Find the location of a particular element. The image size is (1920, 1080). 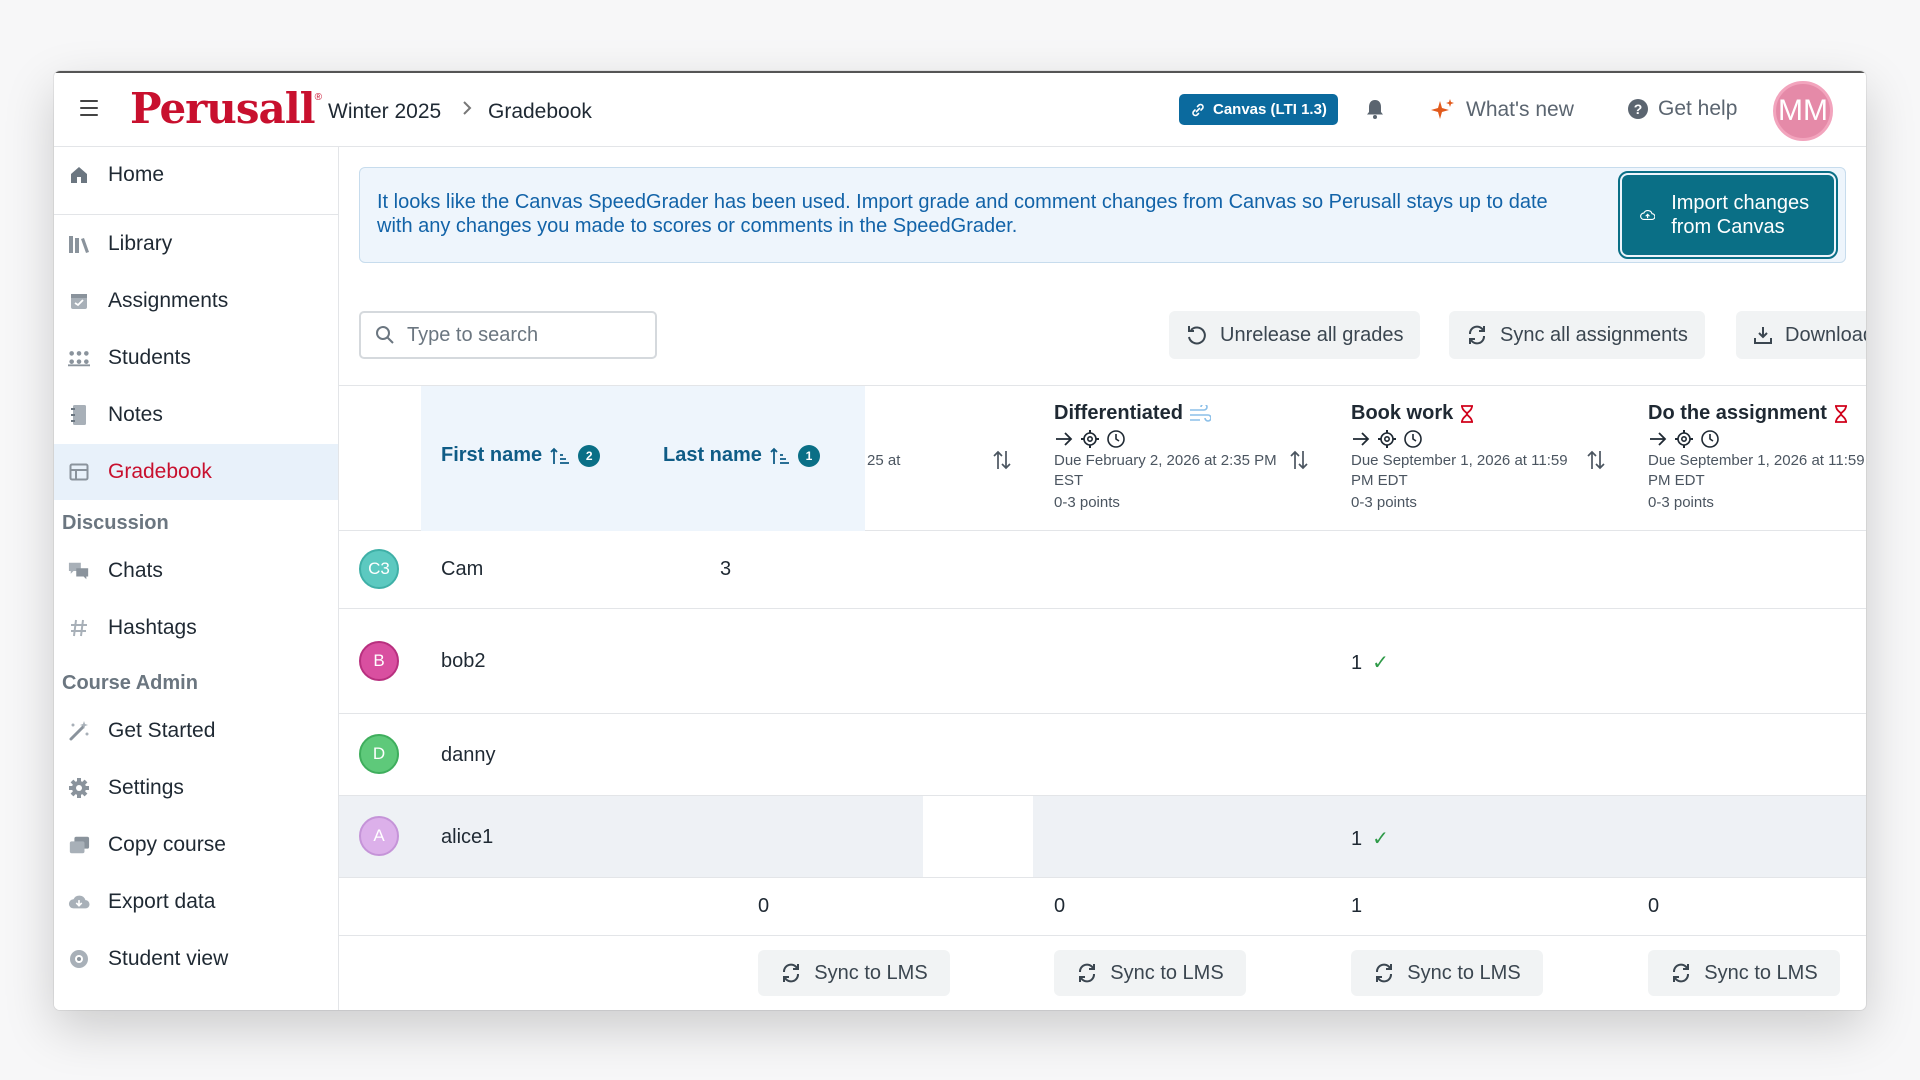

sidebar-item-label: Notes is located at coordinates (135, 414).